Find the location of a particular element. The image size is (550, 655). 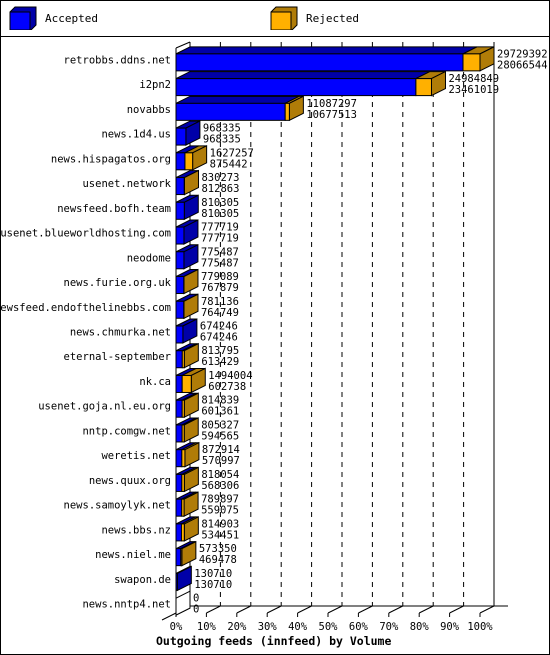

x-tick-label: 0% is located at coordinates (176, 627).